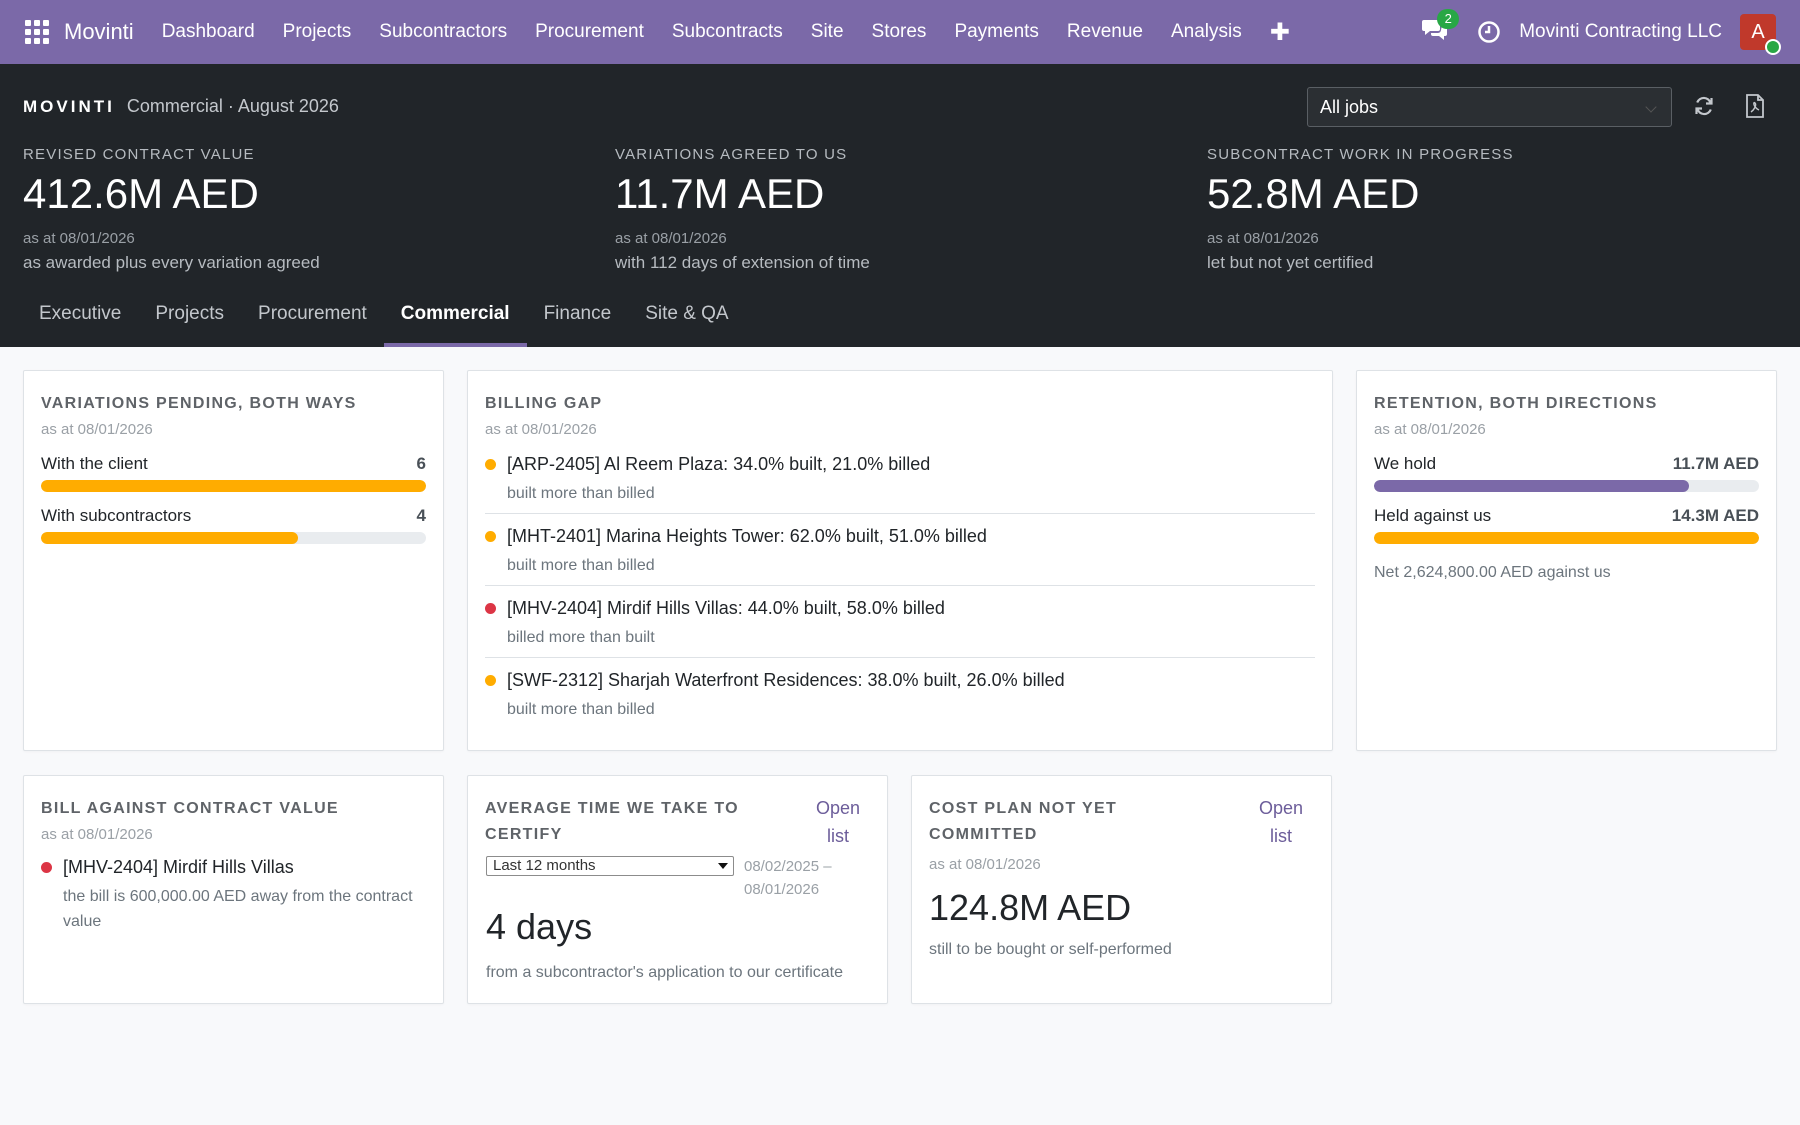 This screenshot has height=1125, width=1800. Describe the element at coordinates (421, 463) in the screenshot. I see `bar-value: 6` at that location.